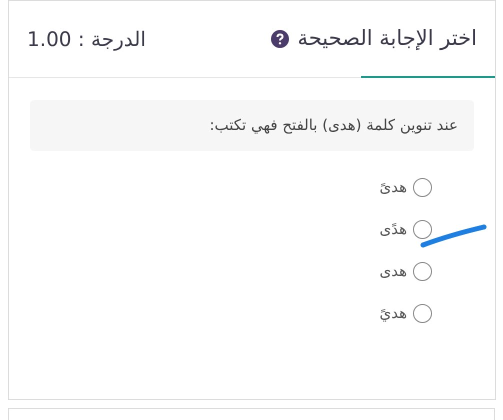 Image resolution: width=503 pixels, height=420 pixels. Describe the element at coordinates (393, 271) in the screenshot. I see `option-label: هدى` at that location.